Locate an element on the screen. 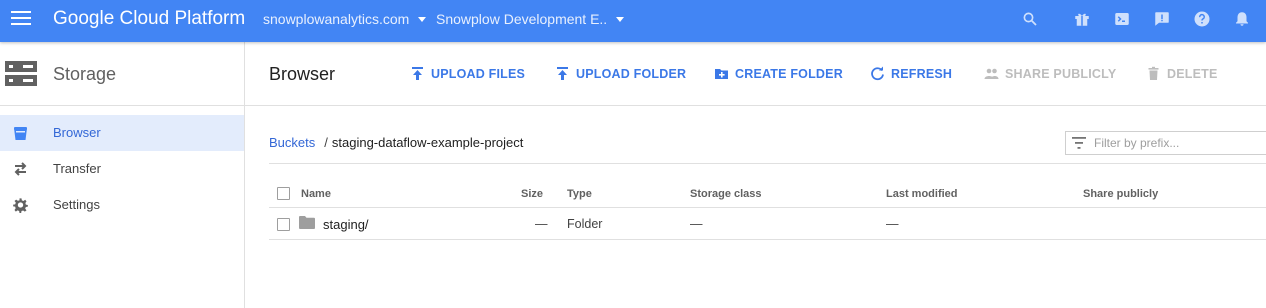  share-publicly-button: SHARE PUBLICLY is located at coordinates (1050, 73).